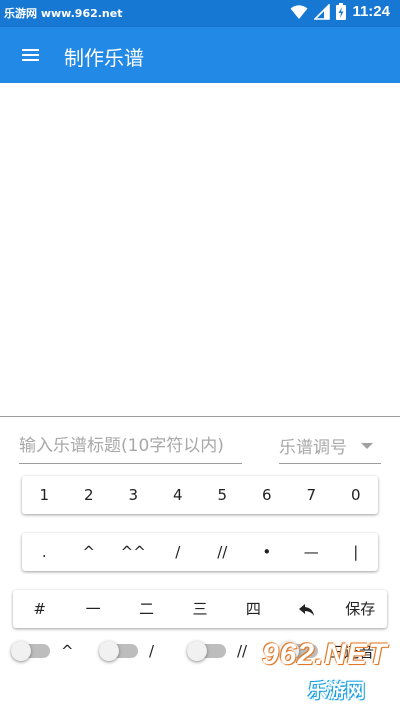  What do you see at coordinates (89, 495) in the screenshot?
I see `key-digit-2: 2` at bounding box center [89, 495].